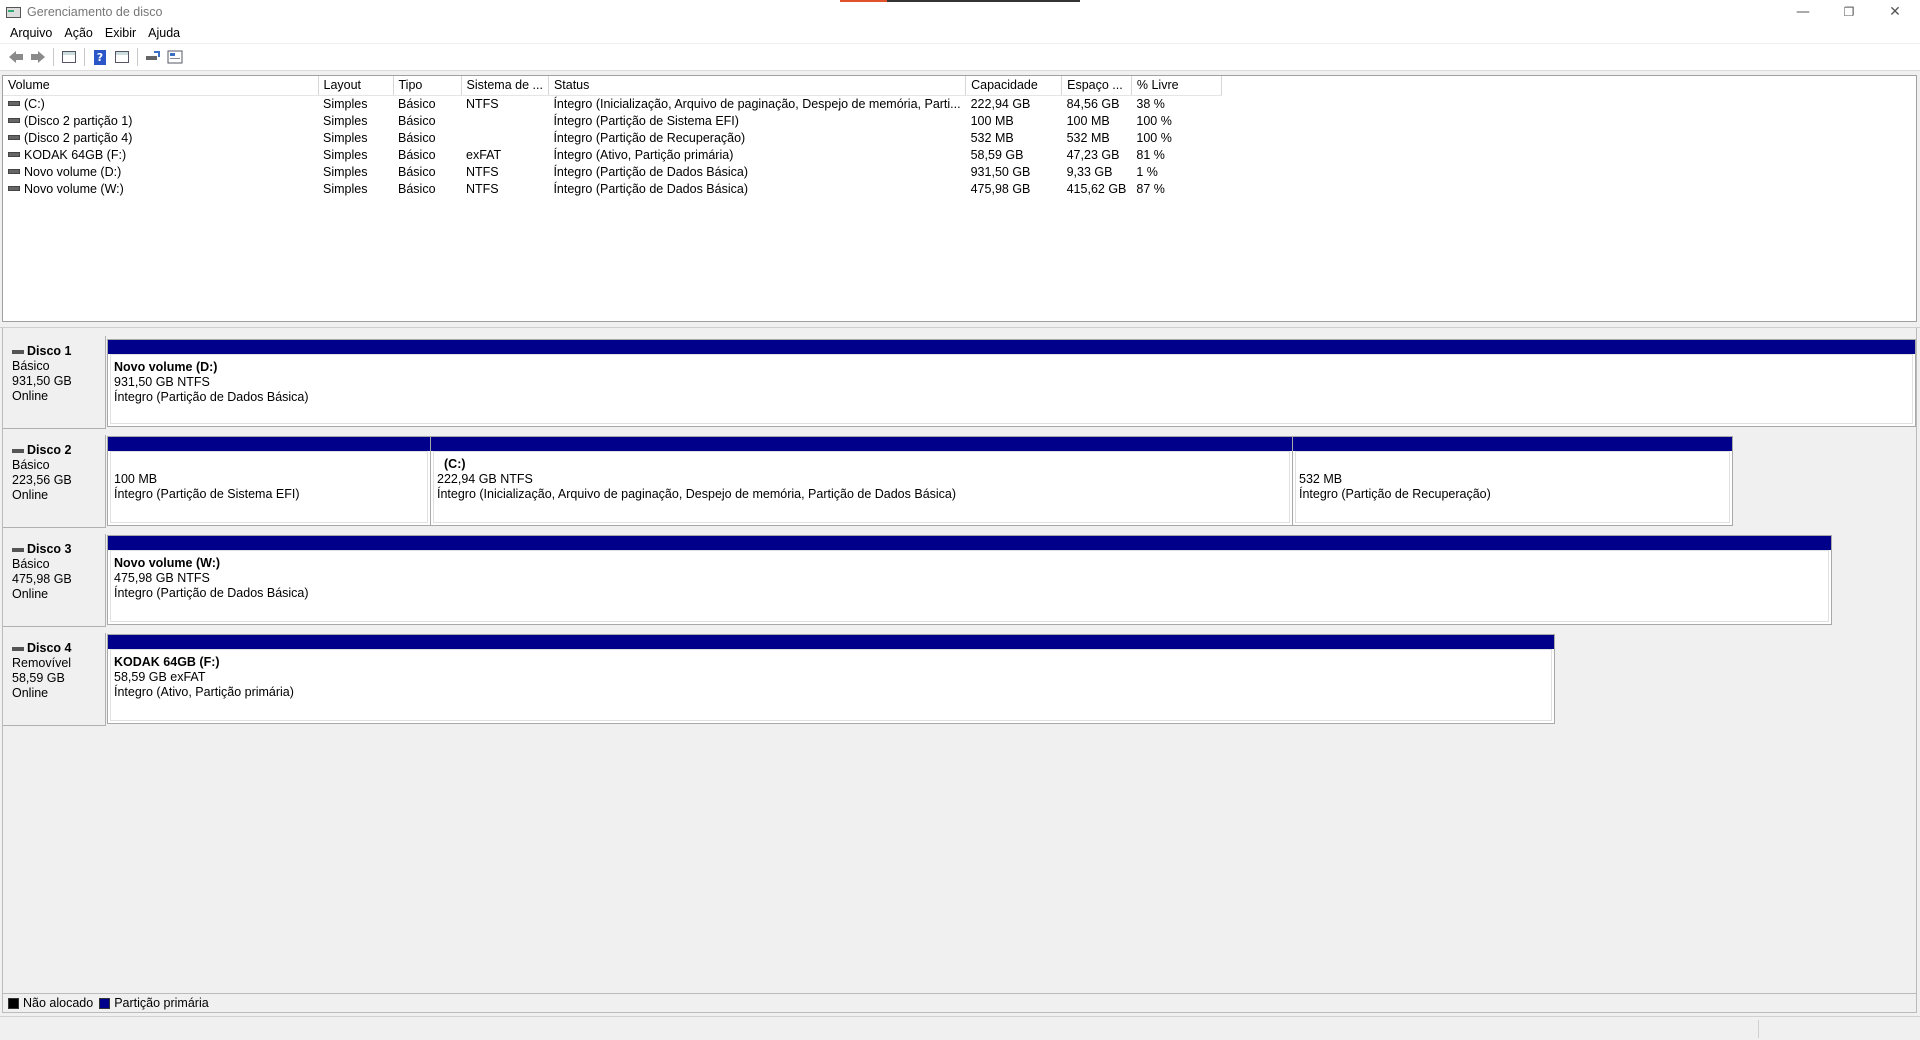 The image size is (1920, 1040). What do you see at coordinates (1014, 86) in the screenshot?
I see `column-header-capacidade: Capacidade` at bounding box center [1014, 86].